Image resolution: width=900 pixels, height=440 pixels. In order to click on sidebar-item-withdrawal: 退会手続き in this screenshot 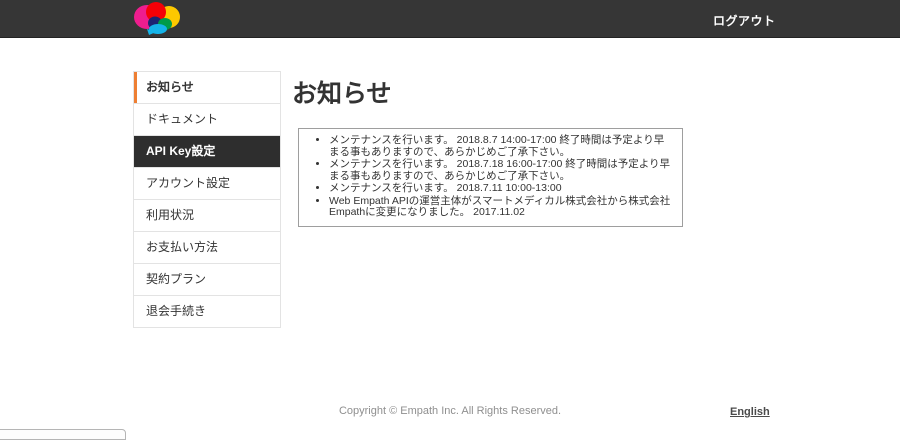, I will do `click(207, 311)`.